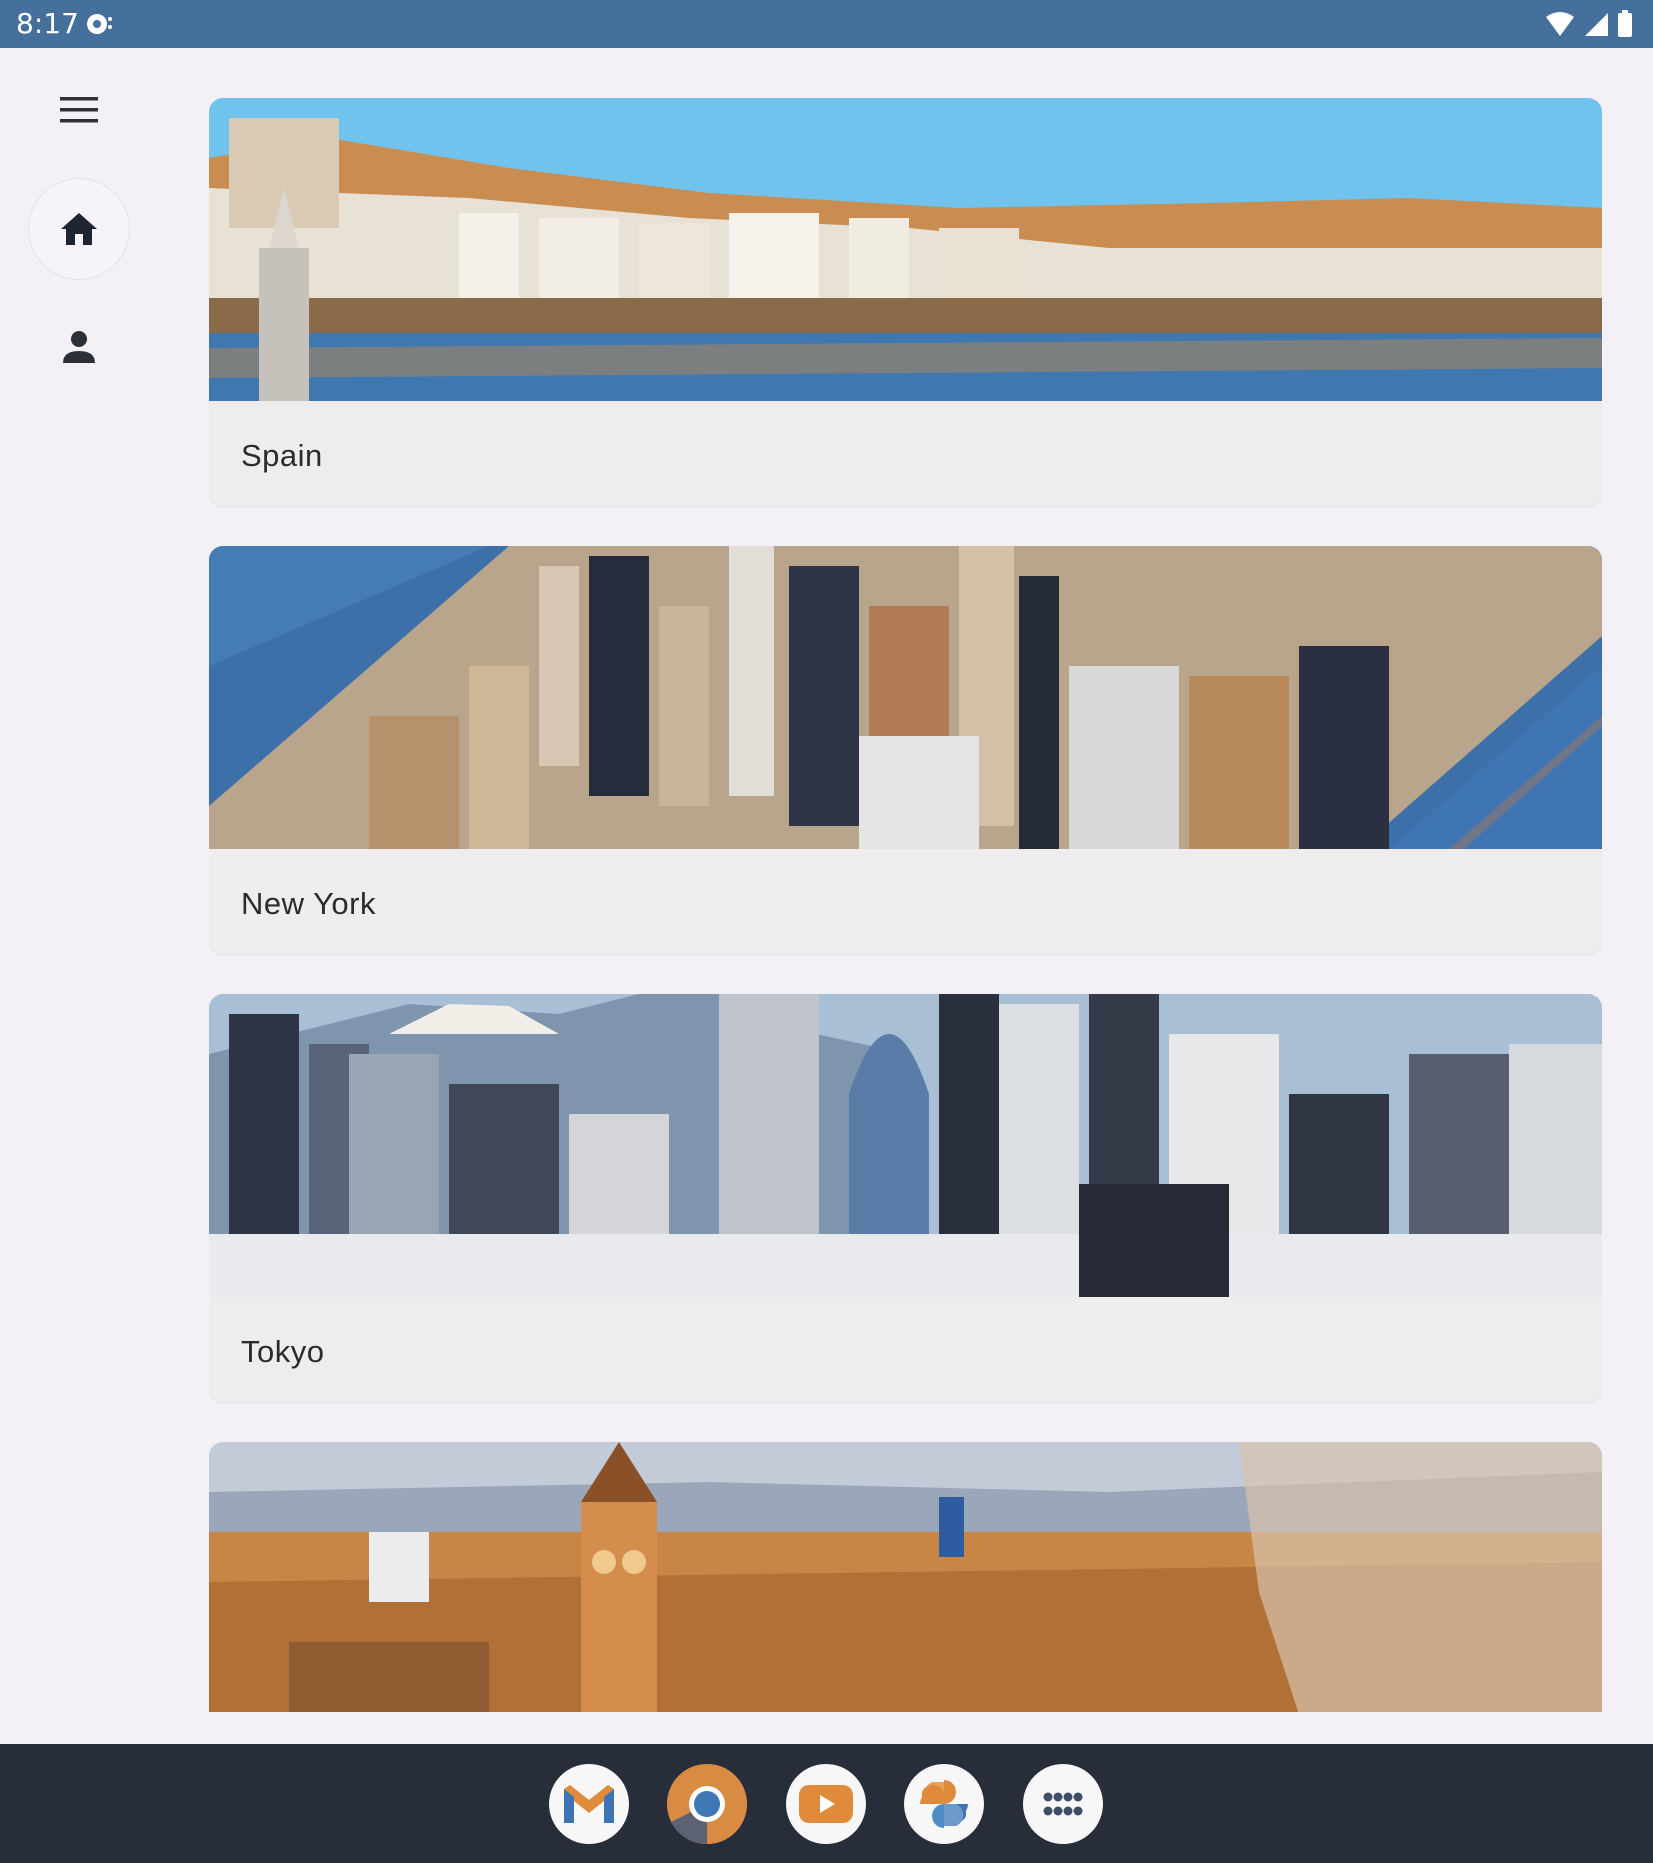  I want to click on new-york-skyline-photo, so click(905, 697).